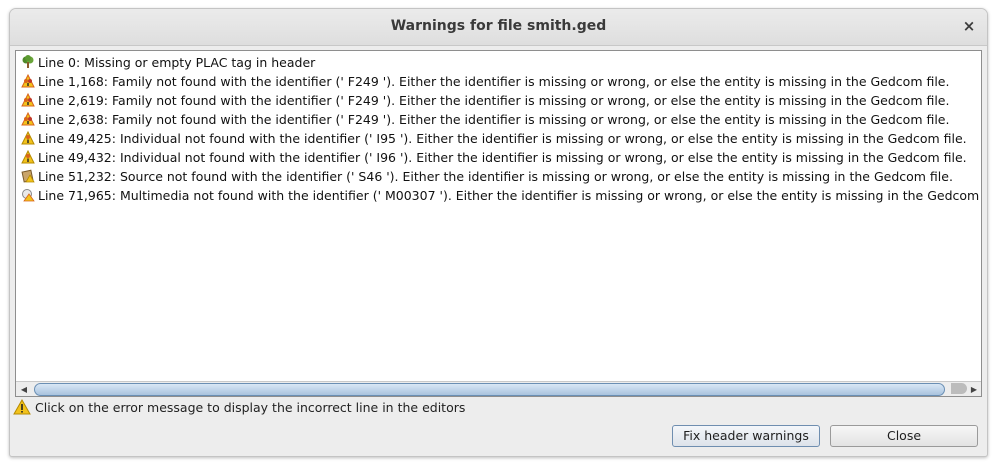  I want to click on dialog-title: Warnings for file smith.ged, so click(498, 26).